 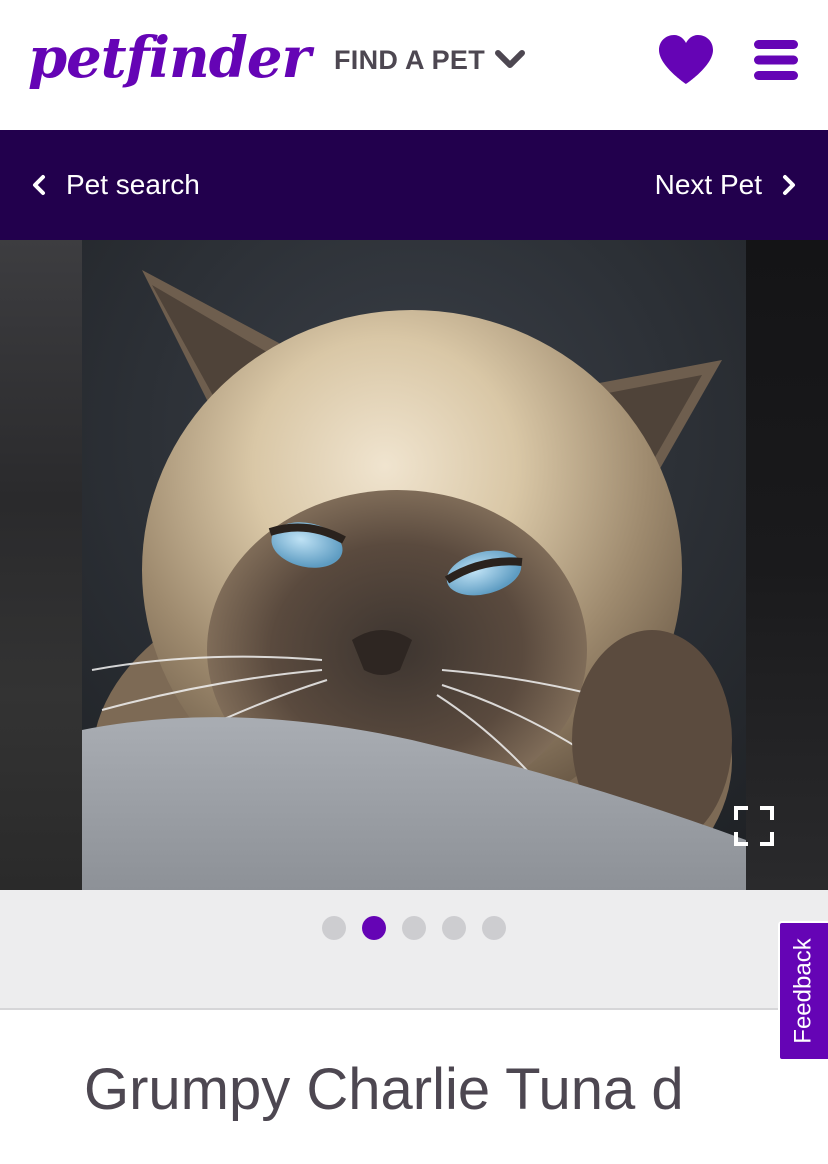 What do you see at coordinates (290, 67) in the screenshot?
I see `logo-registered-mark: ®` at bounding box center [290, 67].